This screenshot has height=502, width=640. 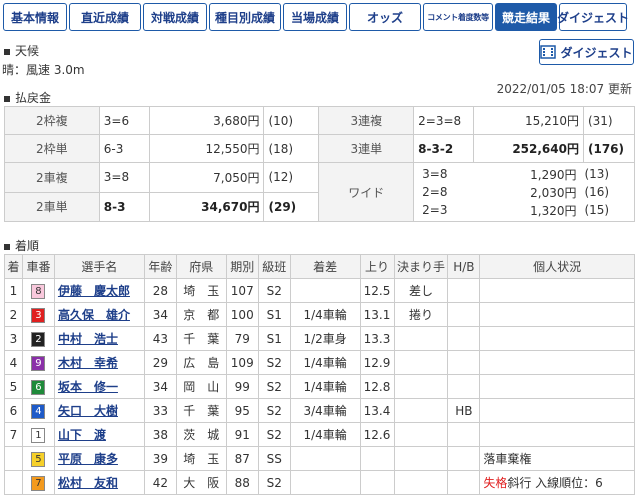 I want to click on racer-name-link: 坂本 修一, so click(x=88, y=387).